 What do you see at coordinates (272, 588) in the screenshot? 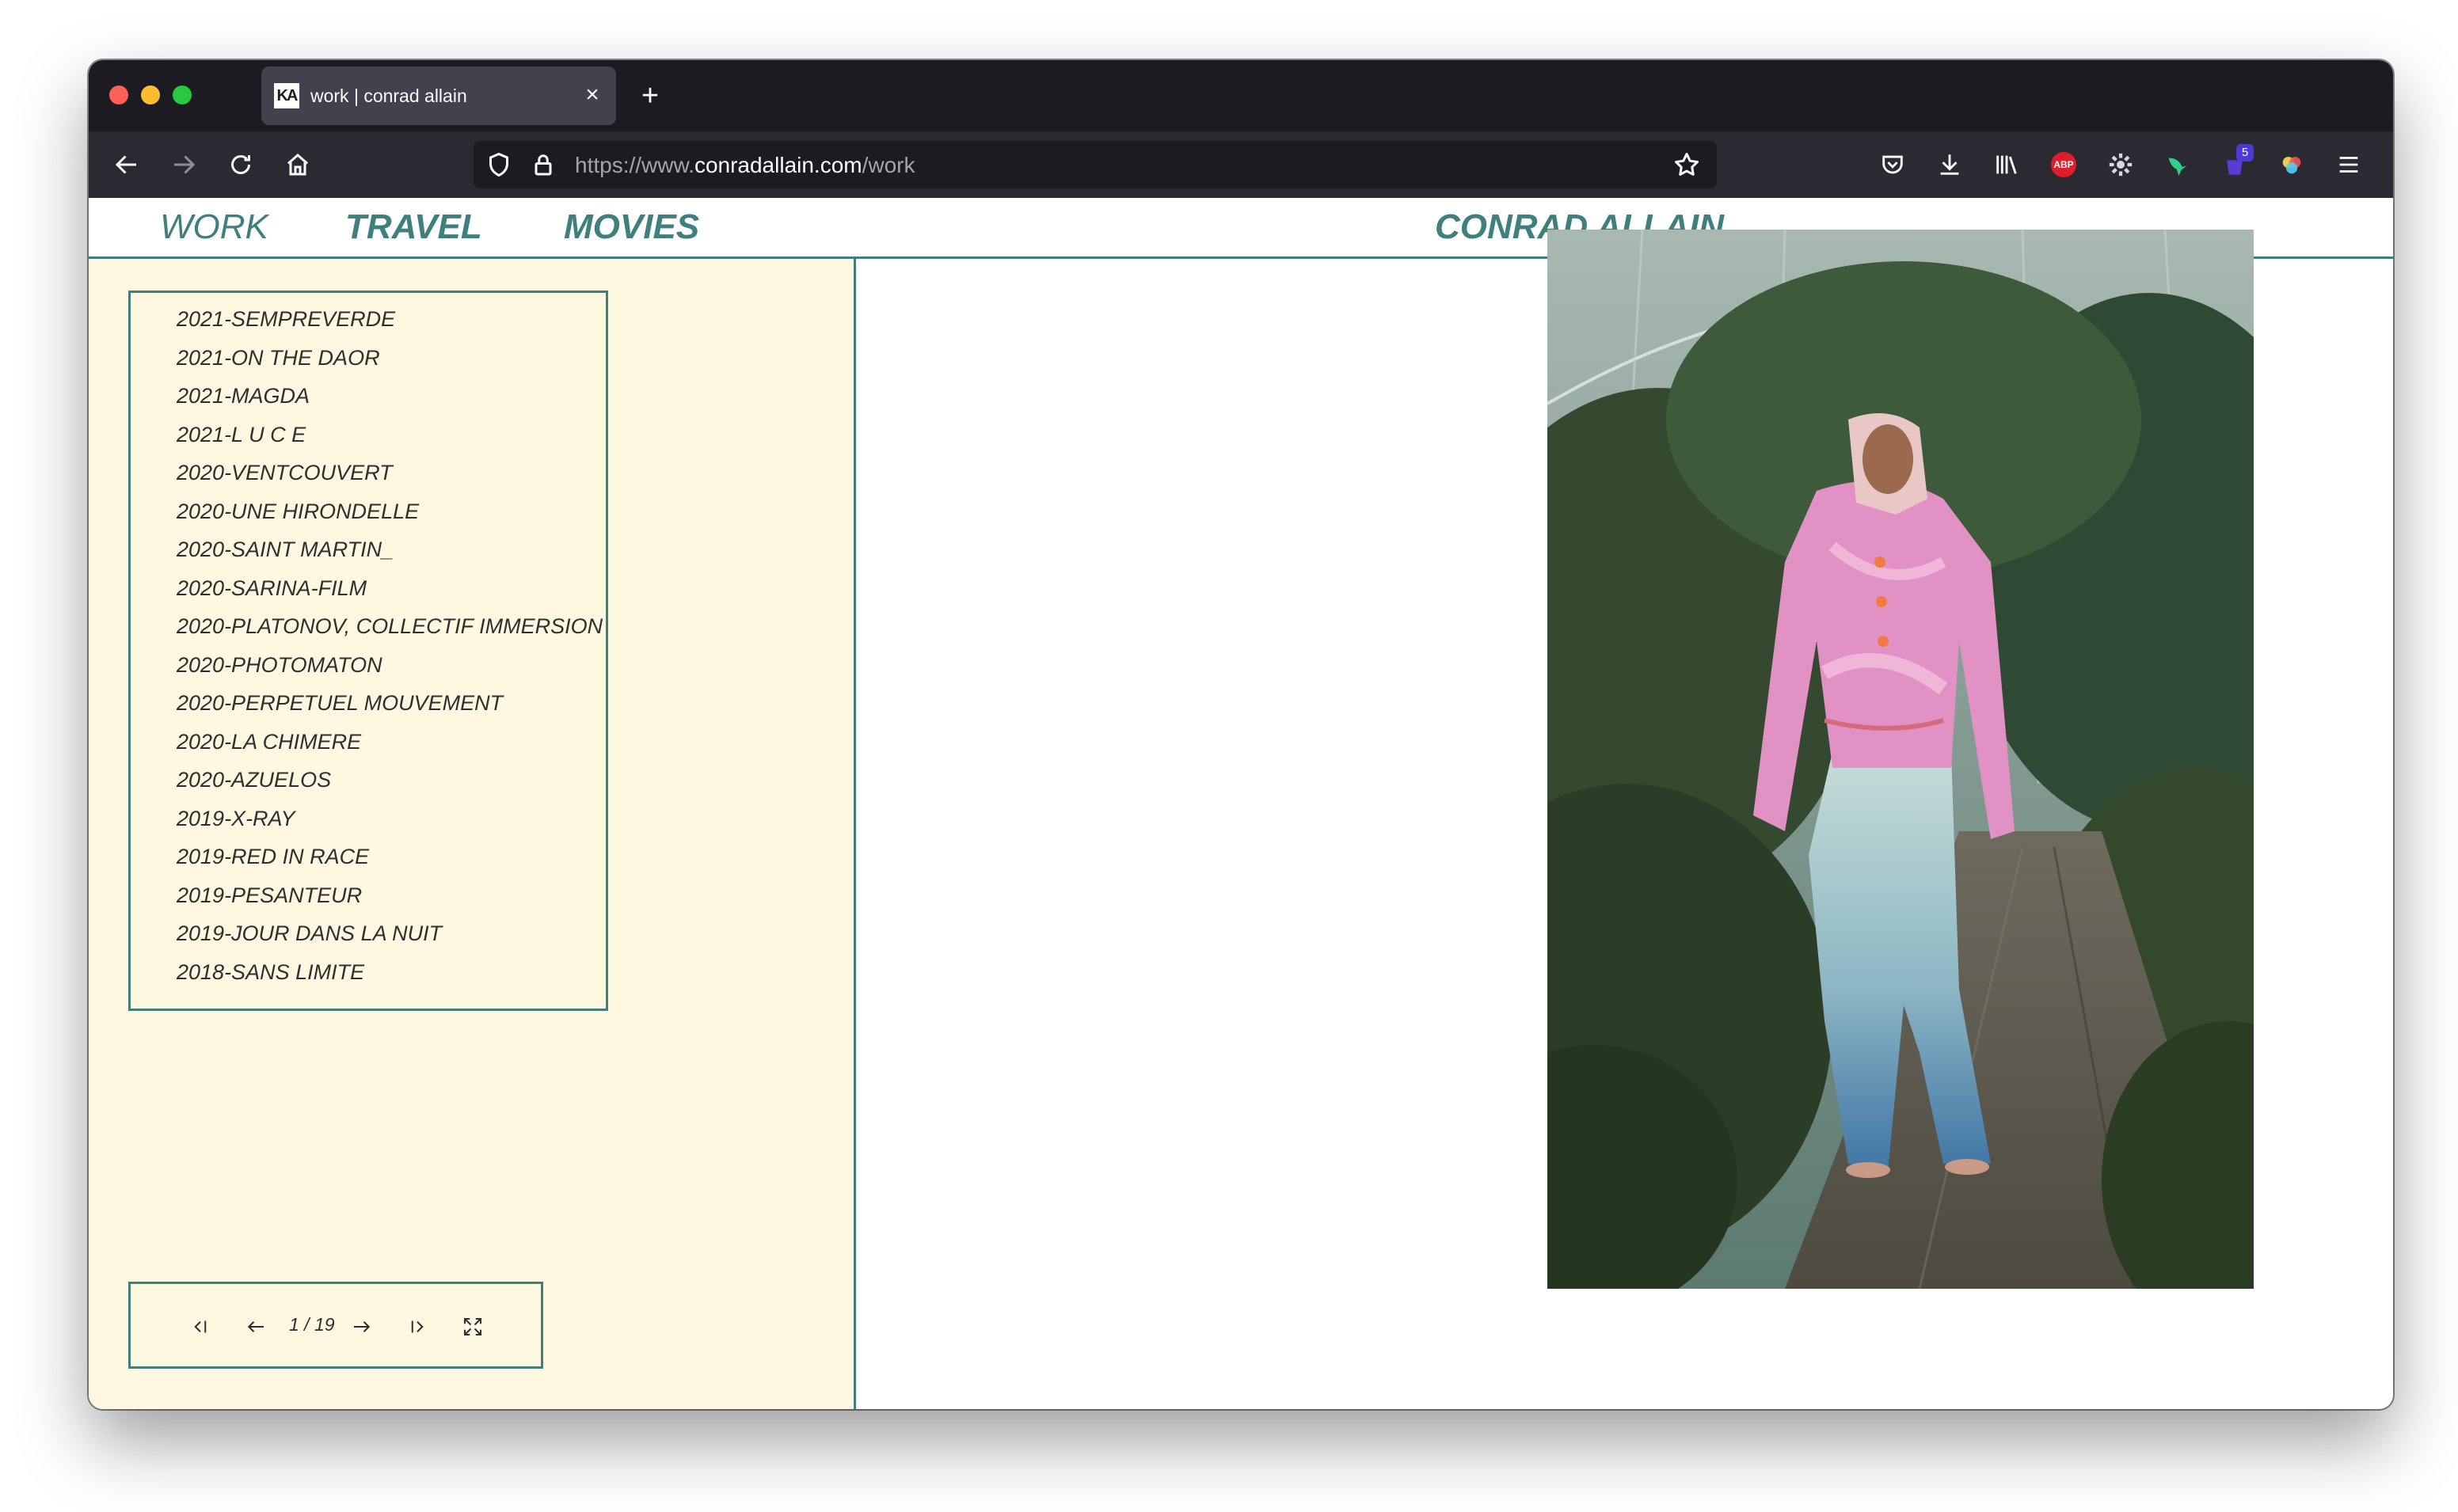
I see `work-list-item: 2020-SARINA-FILM` at bounding box center [272, 588].